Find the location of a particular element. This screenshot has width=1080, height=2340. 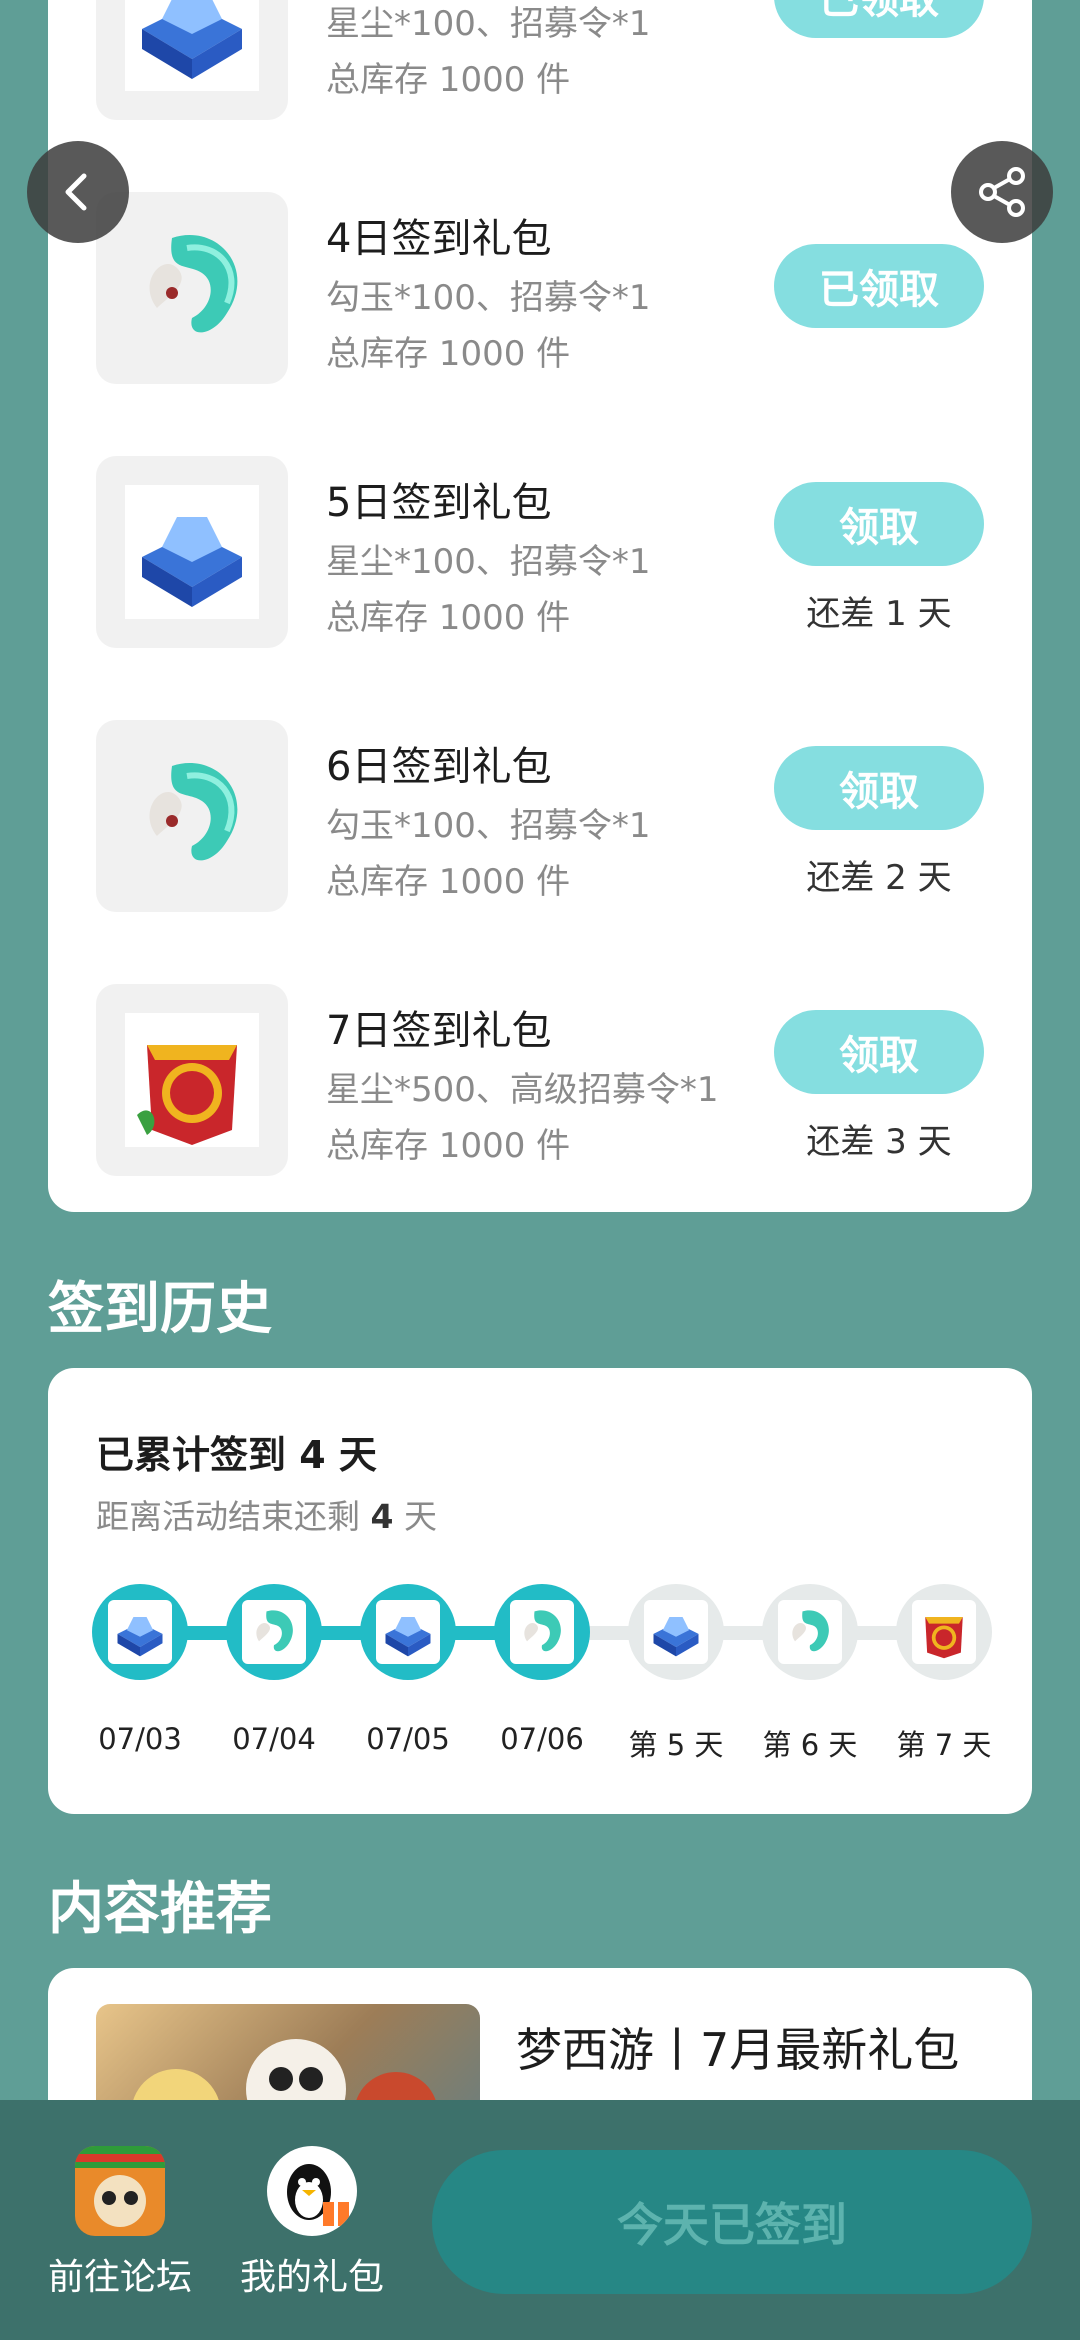

gift-row-day3: 星尘*100、招募令*1 总库存 1000 件 已领取 is located at coordinates (540, 62).